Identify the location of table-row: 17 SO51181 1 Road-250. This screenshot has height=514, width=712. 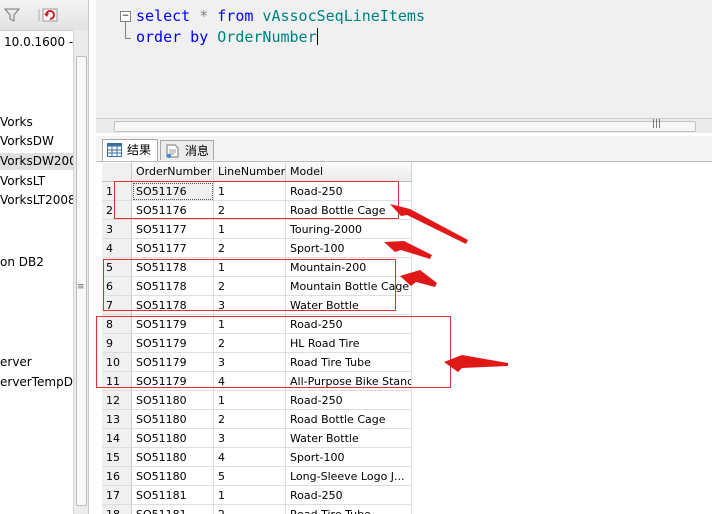
(257, 495).